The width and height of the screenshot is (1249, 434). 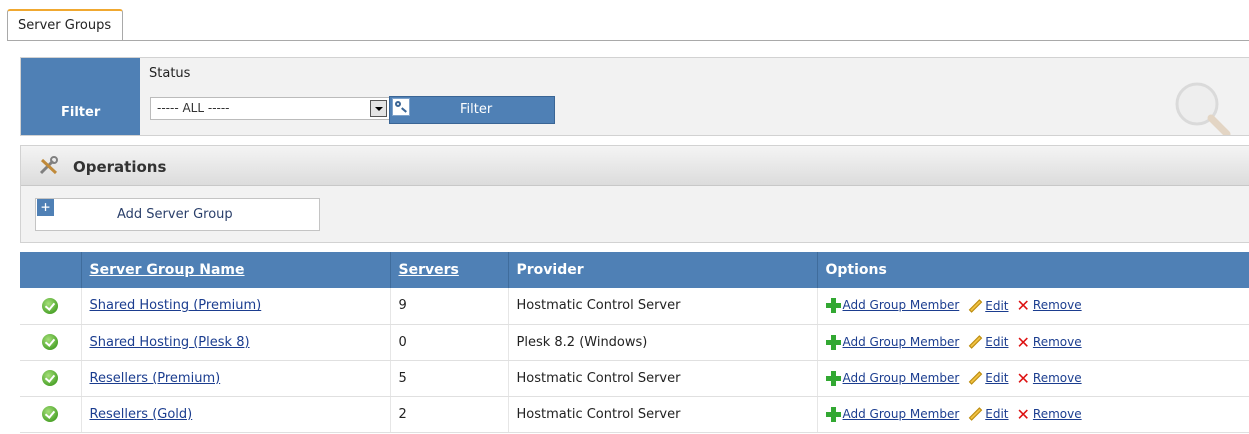 What do you see at coordinates (624, 21) in the screenshot?
I see `tab-bar: Server Groups` at bounding box center [624, 21].